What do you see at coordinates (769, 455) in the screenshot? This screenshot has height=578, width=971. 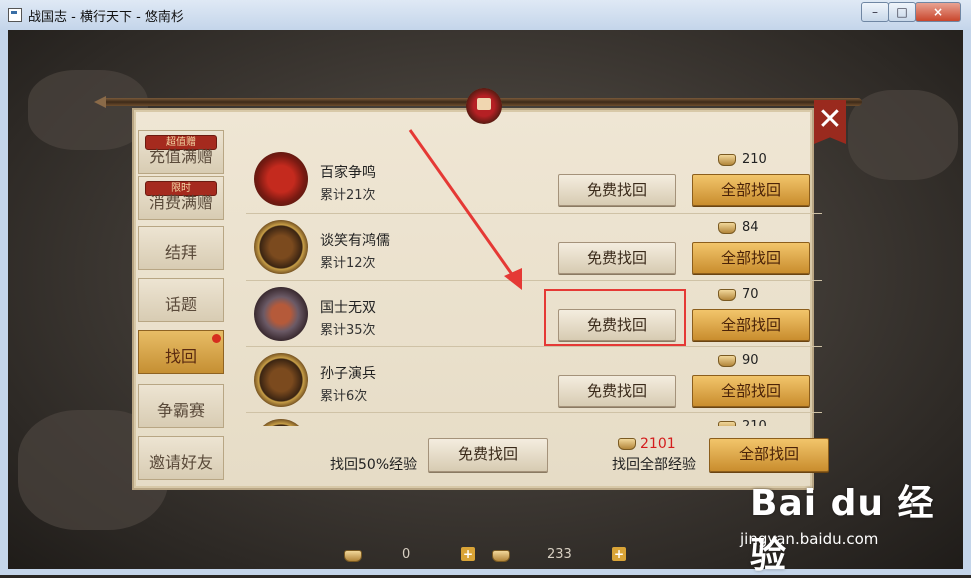 I see `all-retrieve-exp-button: 全部找回` at bounding box center [769, 455].